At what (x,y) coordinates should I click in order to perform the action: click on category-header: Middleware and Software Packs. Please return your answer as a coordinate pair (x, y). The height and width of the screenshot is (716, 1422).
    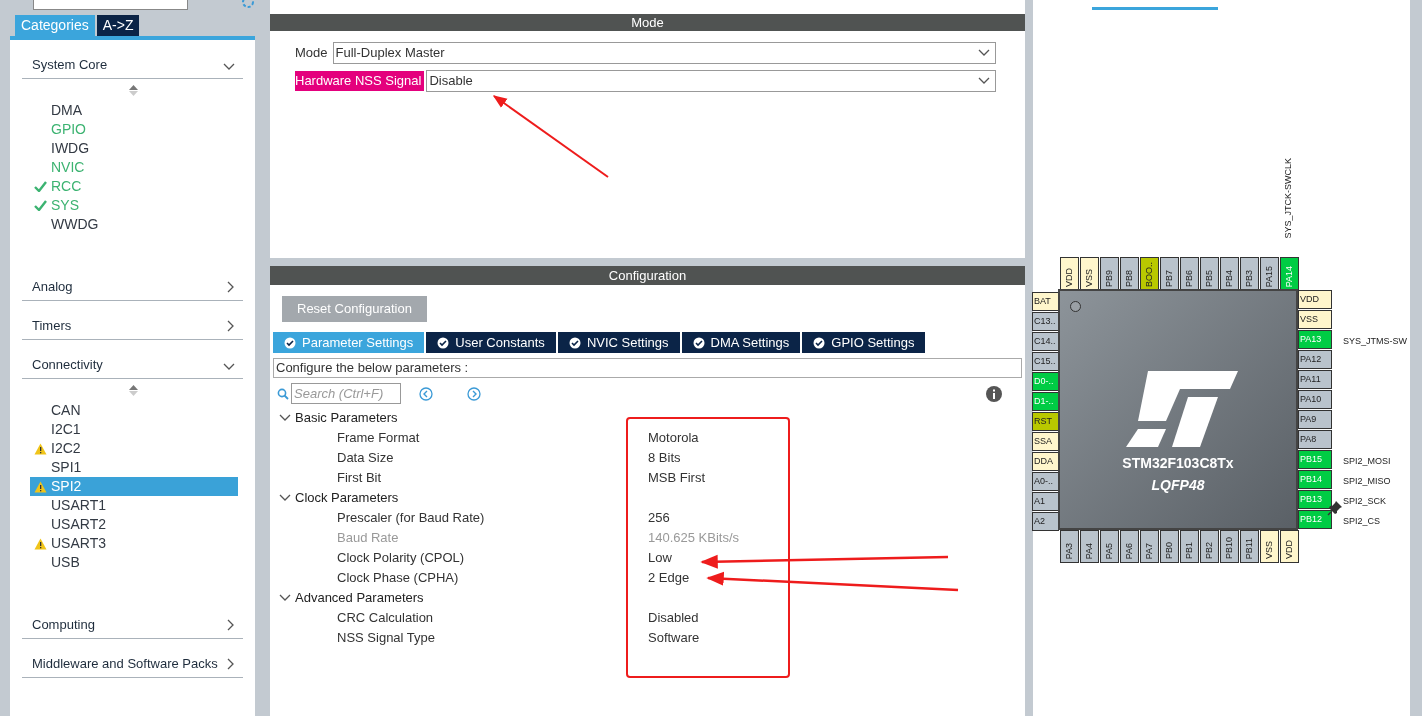
    Looking at the image, I should click on (132, 662).